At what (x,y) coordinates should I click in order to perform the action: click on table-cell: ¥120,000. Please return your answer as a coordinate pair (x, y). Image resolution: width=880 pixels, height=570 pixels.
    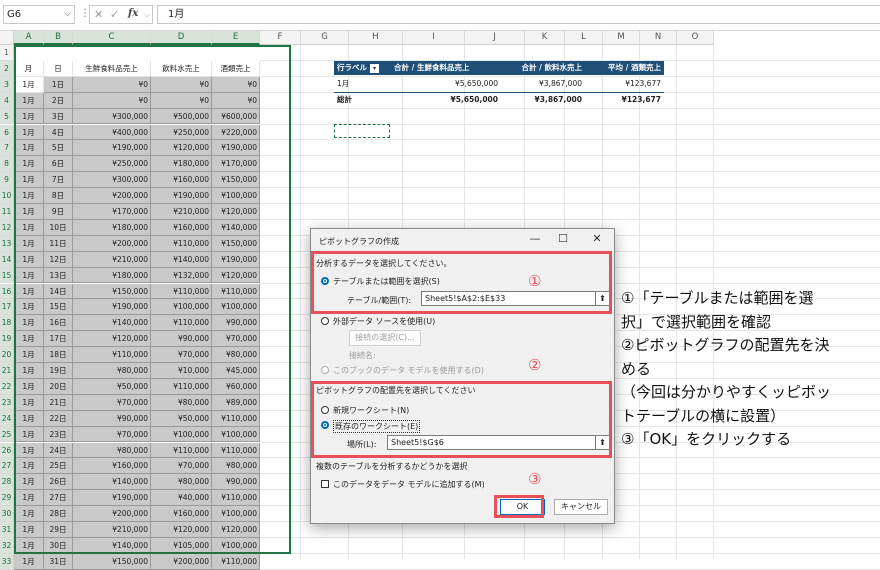
    Looking at the image, I should click on (236, 530).